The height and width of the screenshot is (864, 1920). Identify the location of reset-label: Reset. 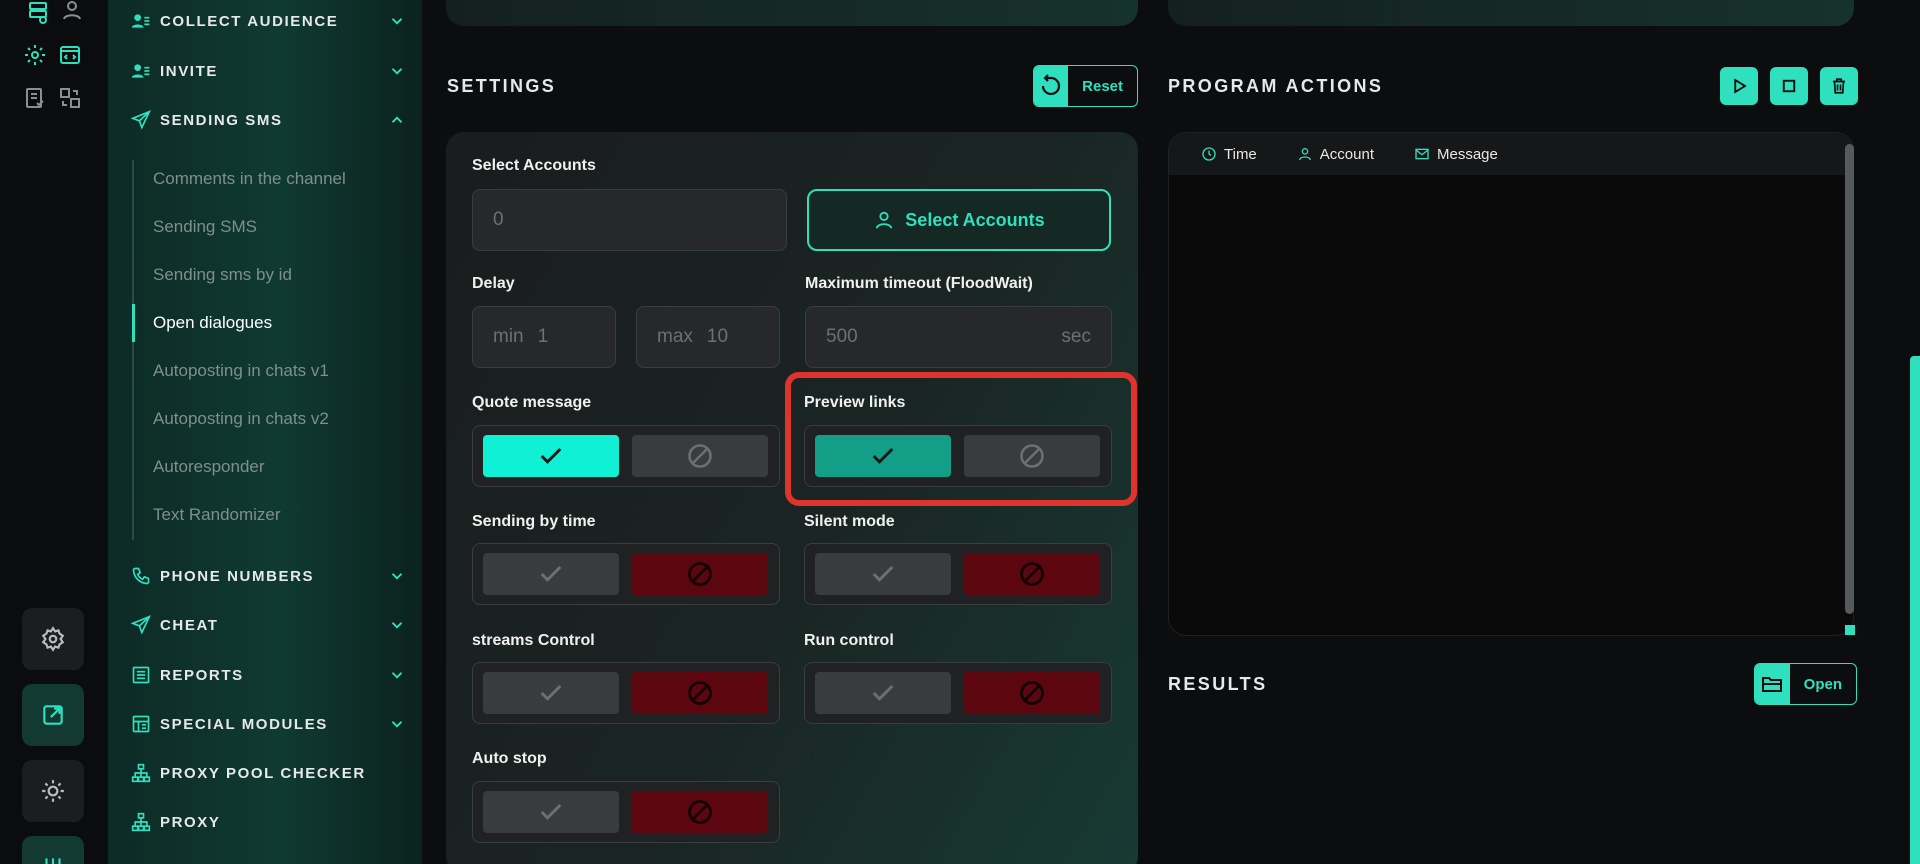
(1102, 86).